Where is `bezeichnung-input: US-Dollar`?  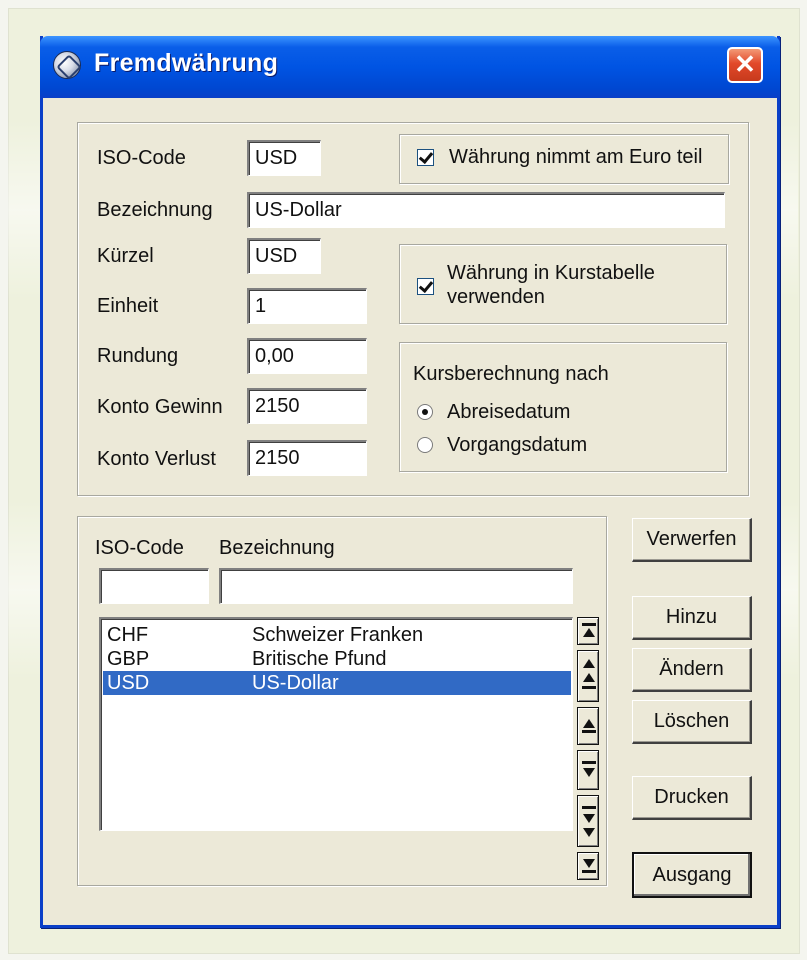 bezeichnung-input: US-Dollar is located at coordinates (486, 210).